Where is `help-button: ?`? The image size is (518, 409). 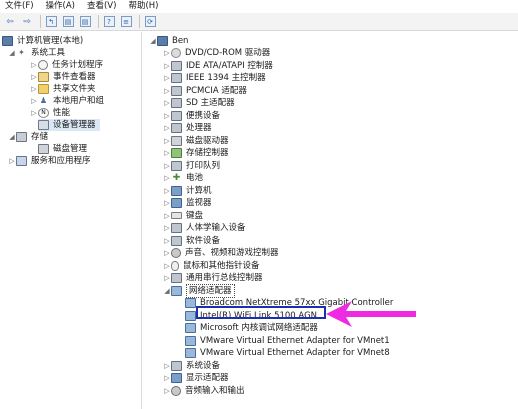
help-button: ? is located at coordinates (109, 22).